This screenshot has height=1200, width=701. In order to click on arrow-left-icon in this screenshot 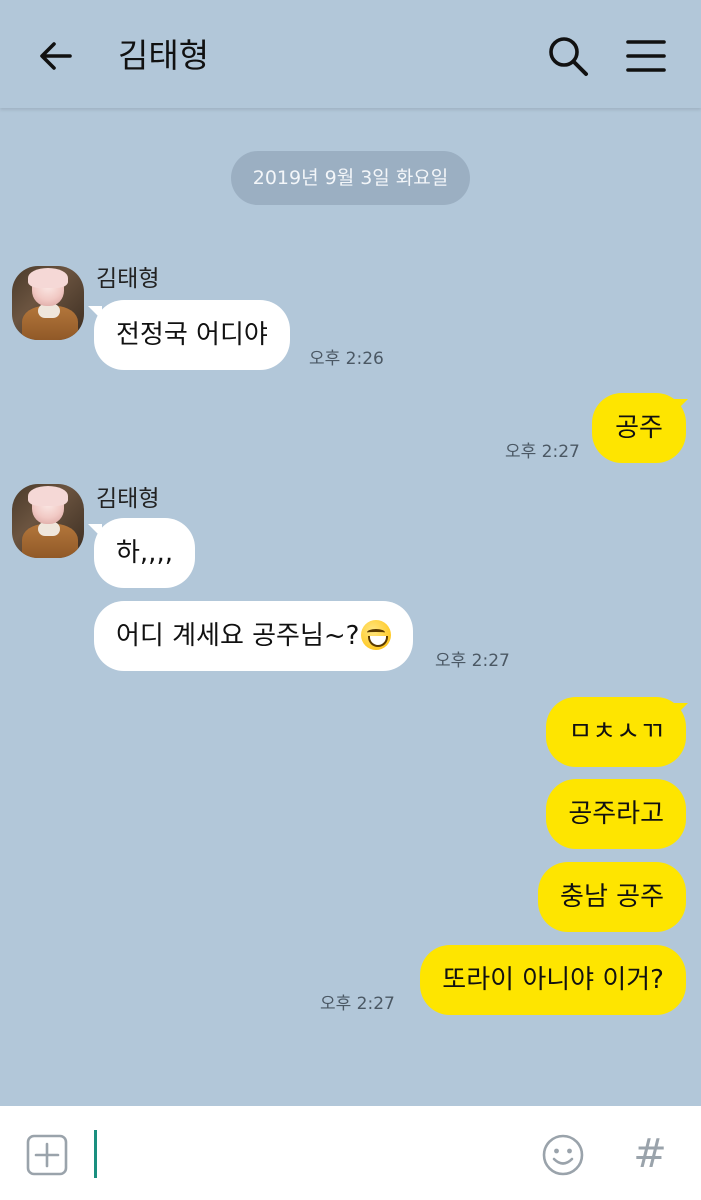, I will do `click(56, 56)`.